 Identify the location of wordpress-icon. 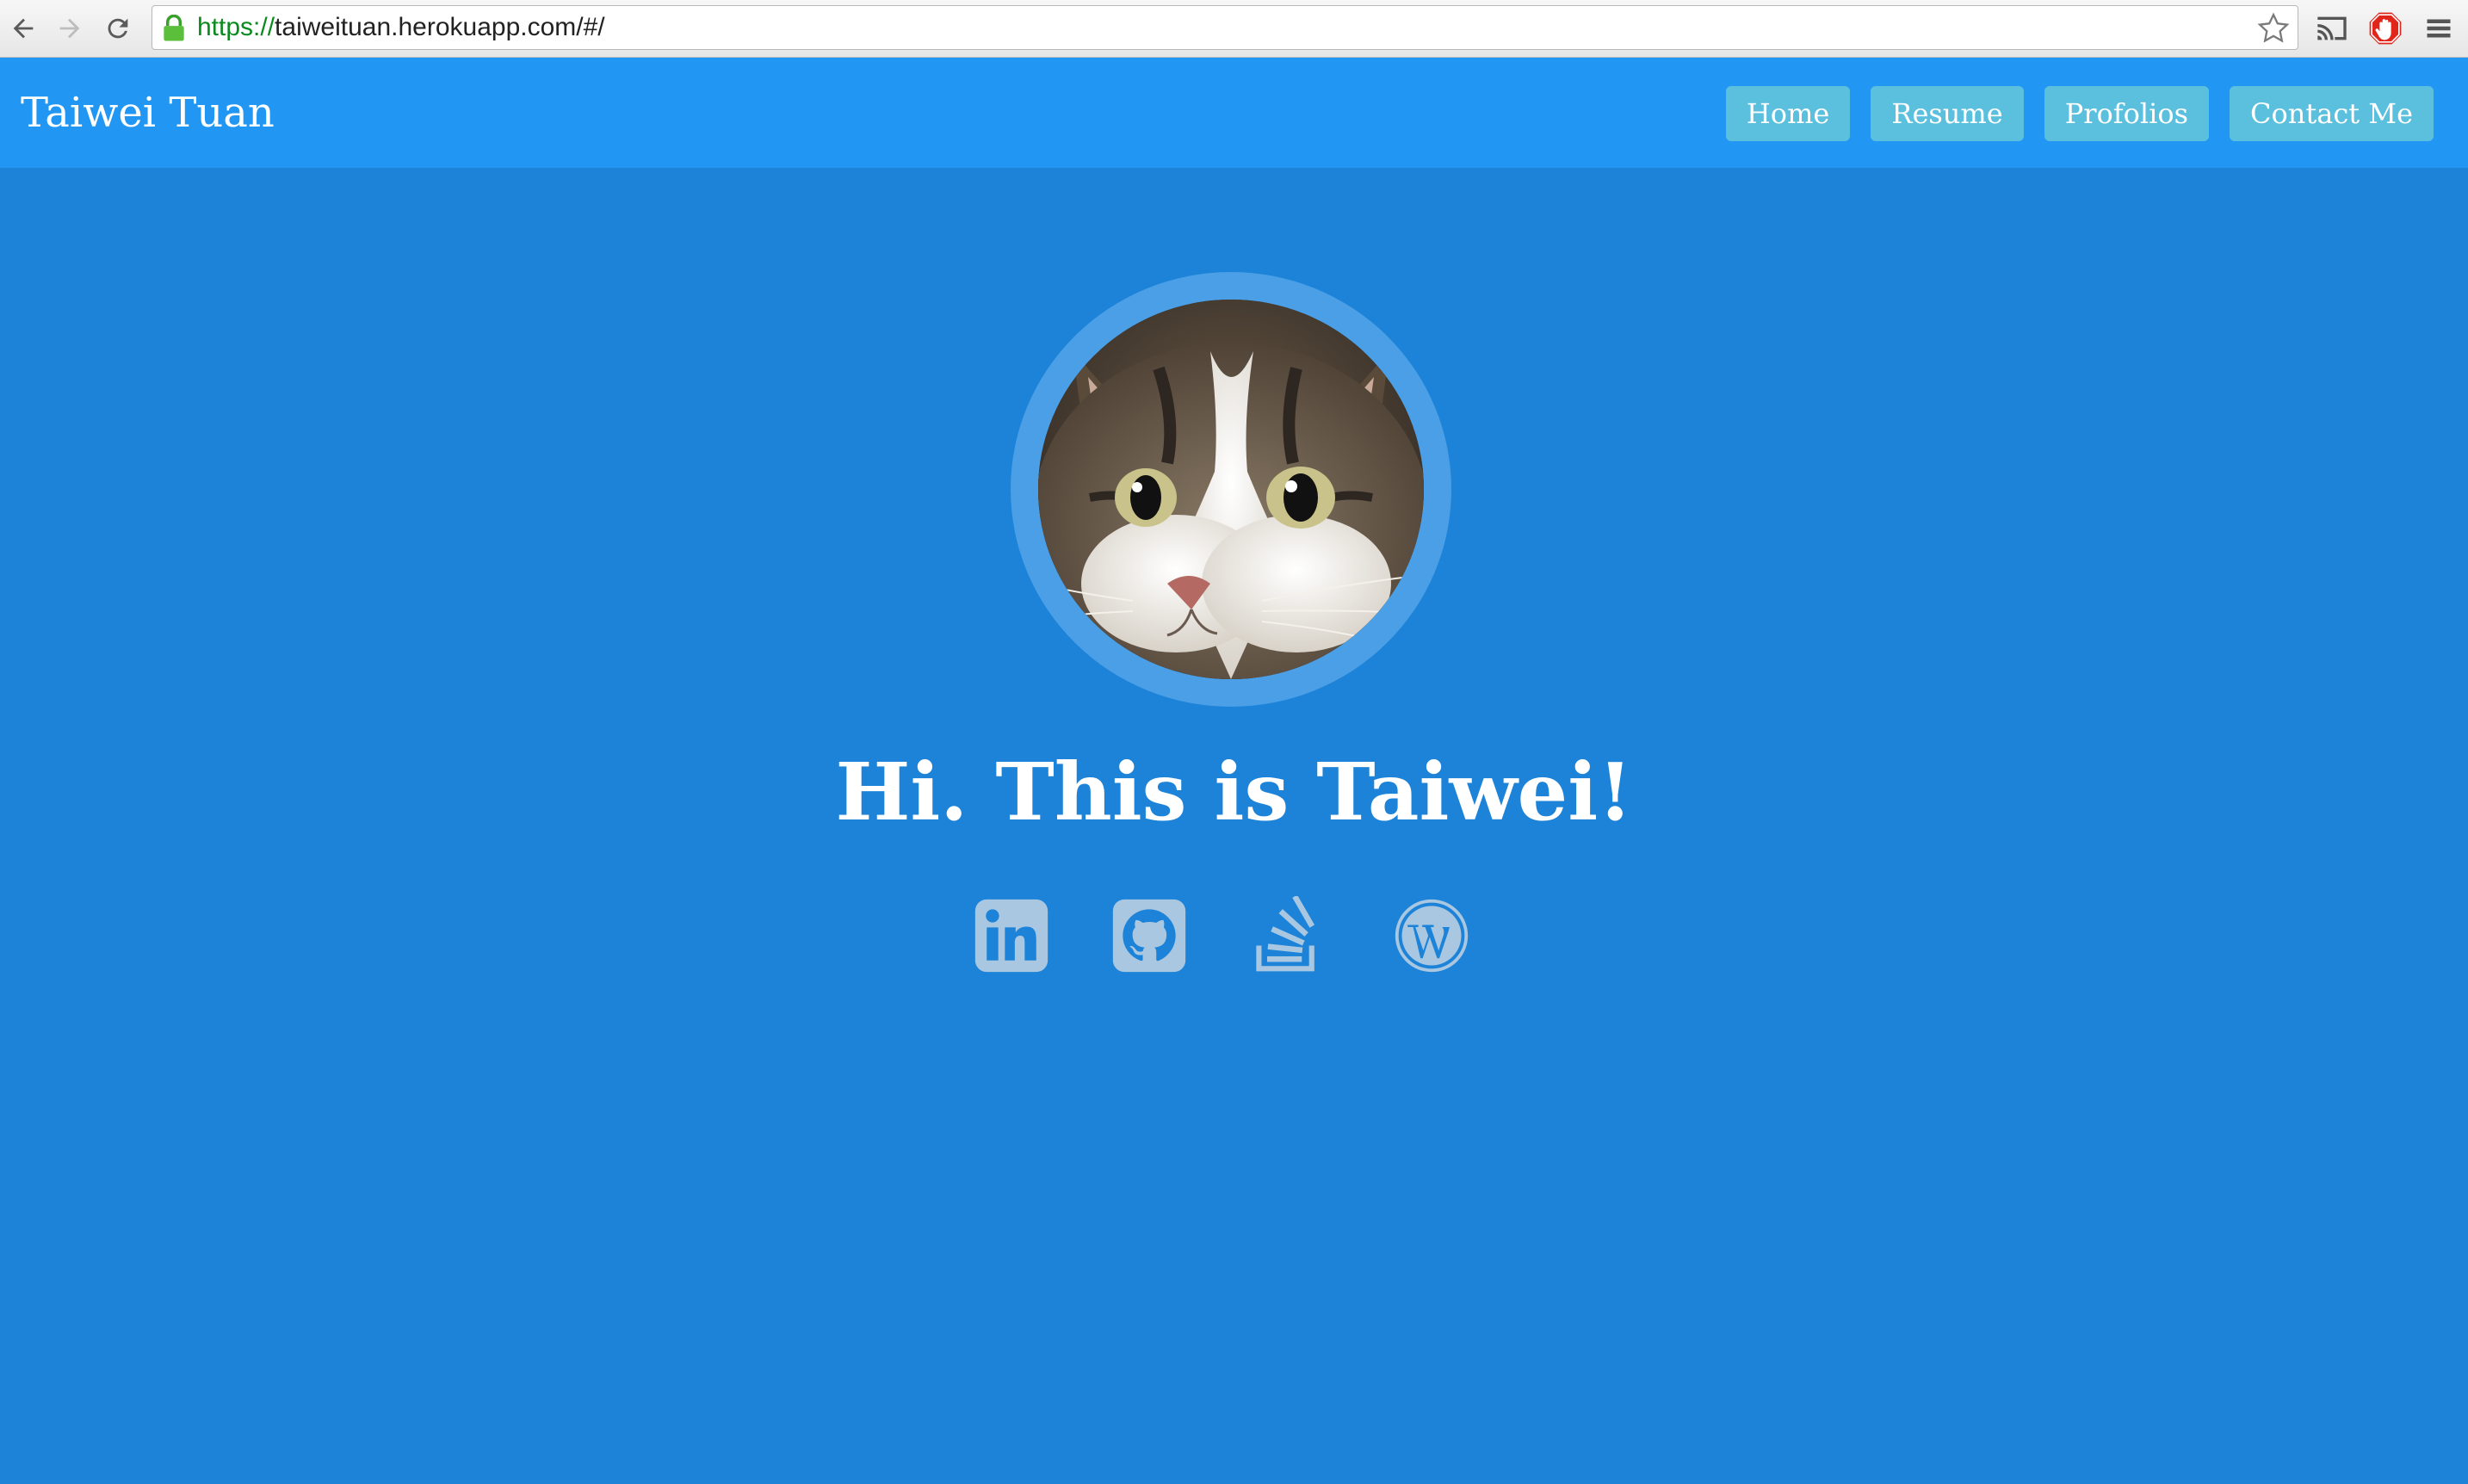
(1432, 936).